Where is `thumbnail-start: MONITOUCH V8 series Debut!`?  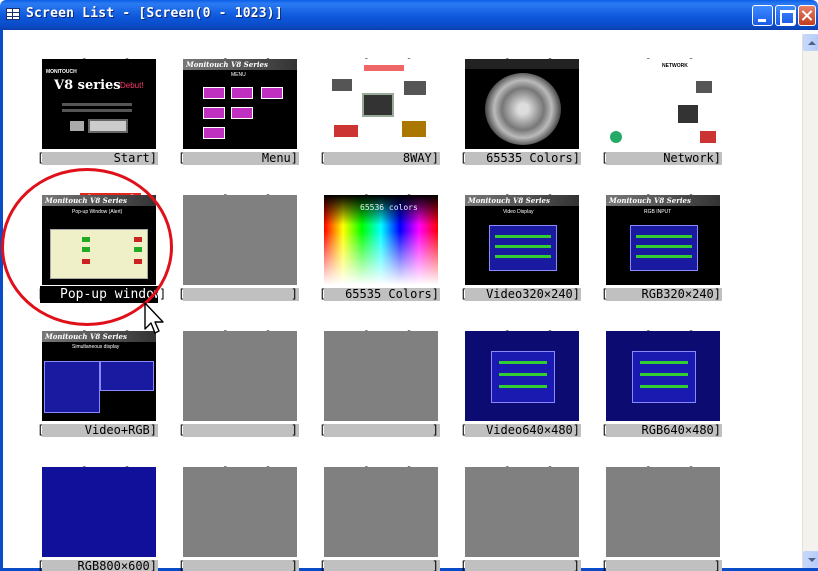 thumbnail-start: MONITOUCH V8 series Debut! is located at coordinates (99, 104).